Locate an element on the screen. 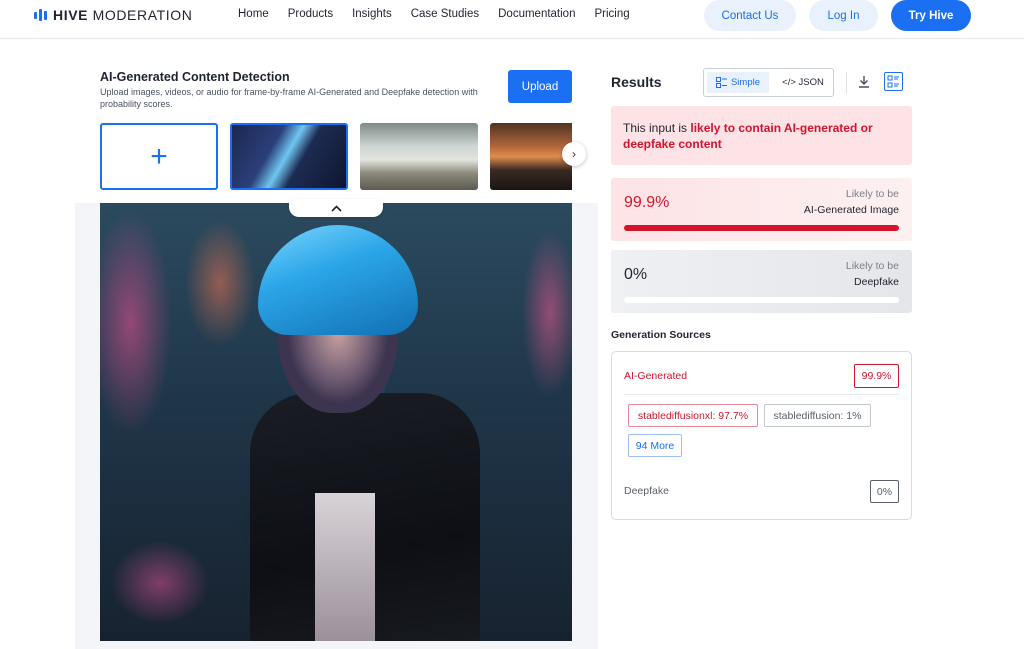  logo-bars-icon is located at coordinates (40, 15).